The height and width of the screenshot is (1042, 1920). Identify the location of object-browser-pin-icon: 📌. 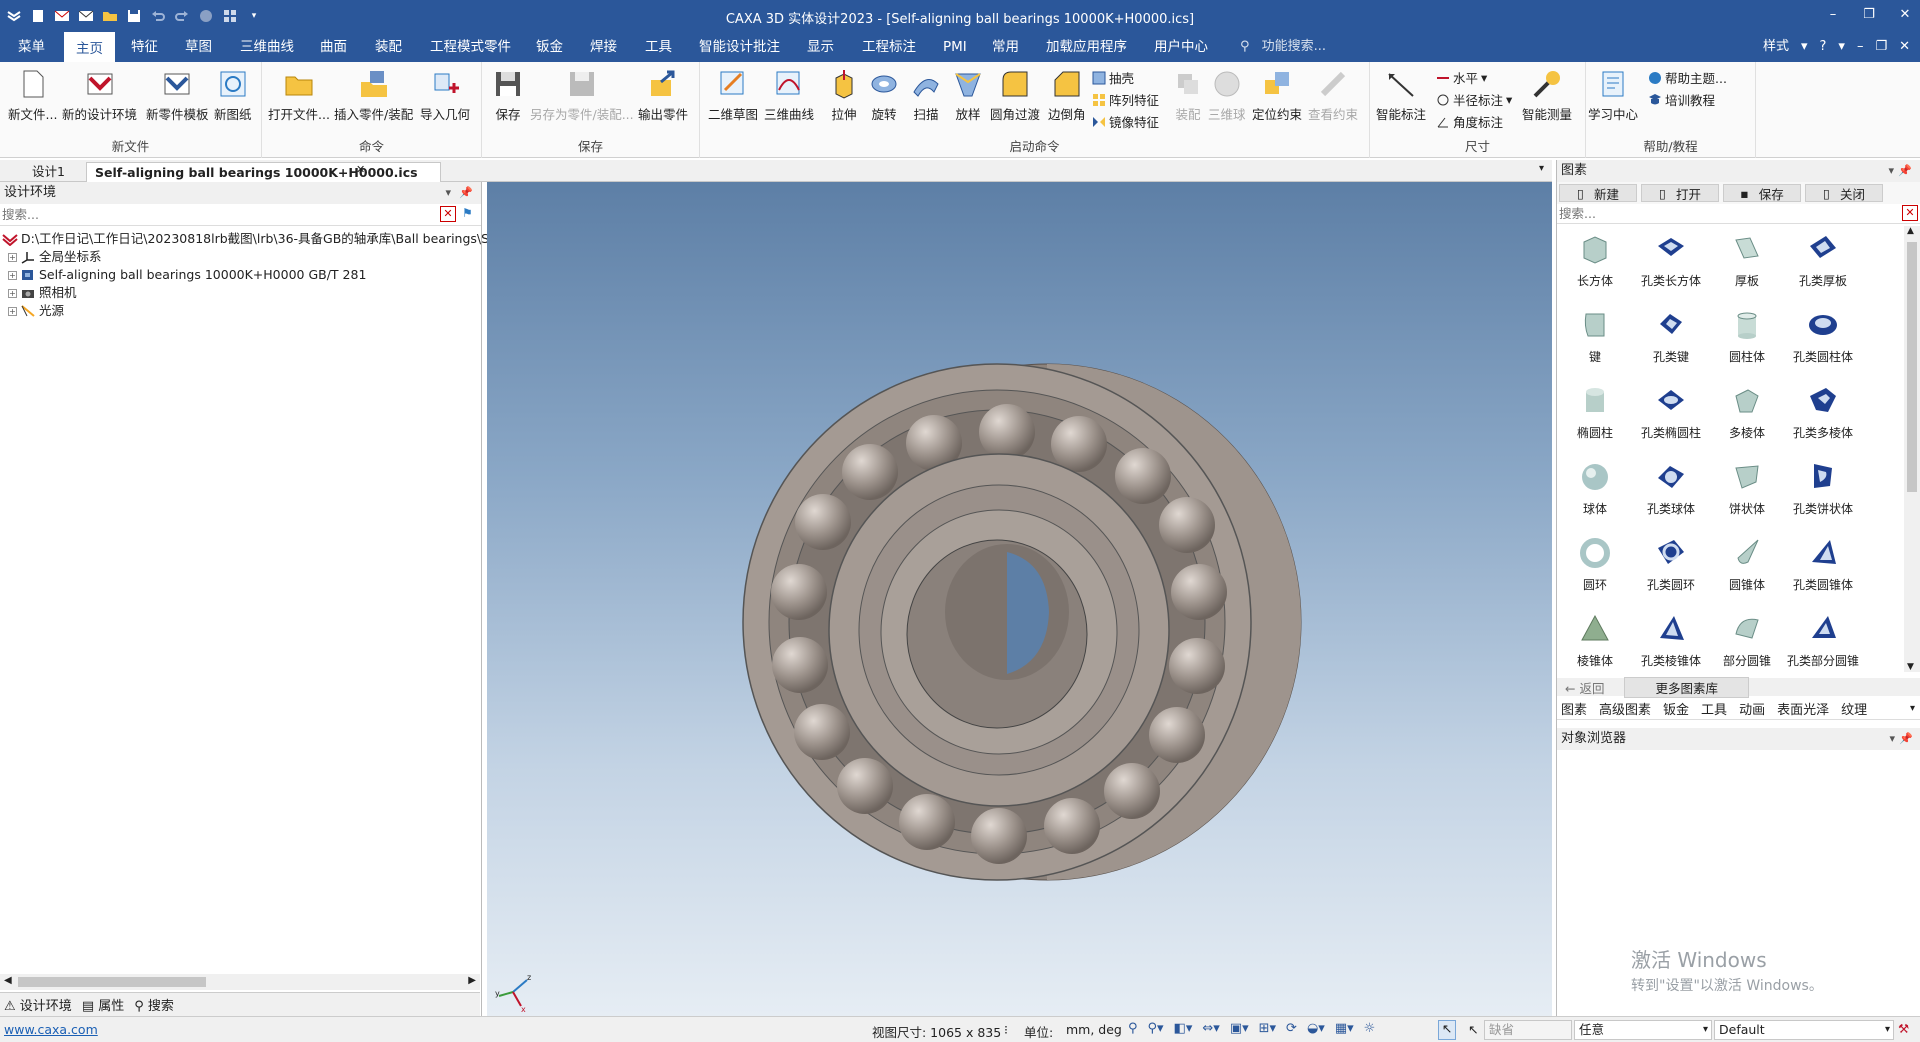
(1906, 739).